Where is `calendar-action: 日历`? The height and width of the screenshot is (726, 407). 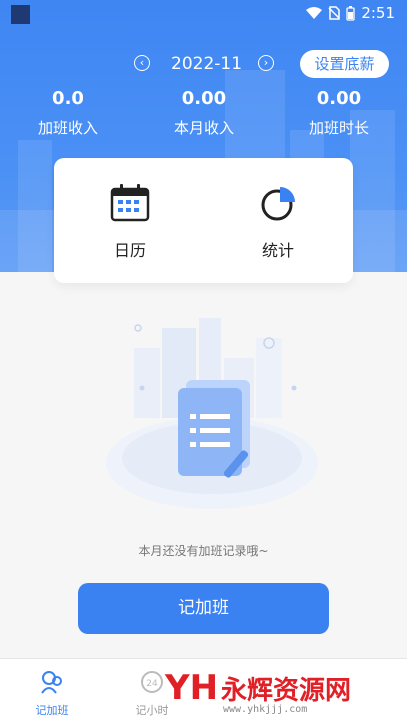 calendar-action: 日历 is located at coordinates (130, 222).